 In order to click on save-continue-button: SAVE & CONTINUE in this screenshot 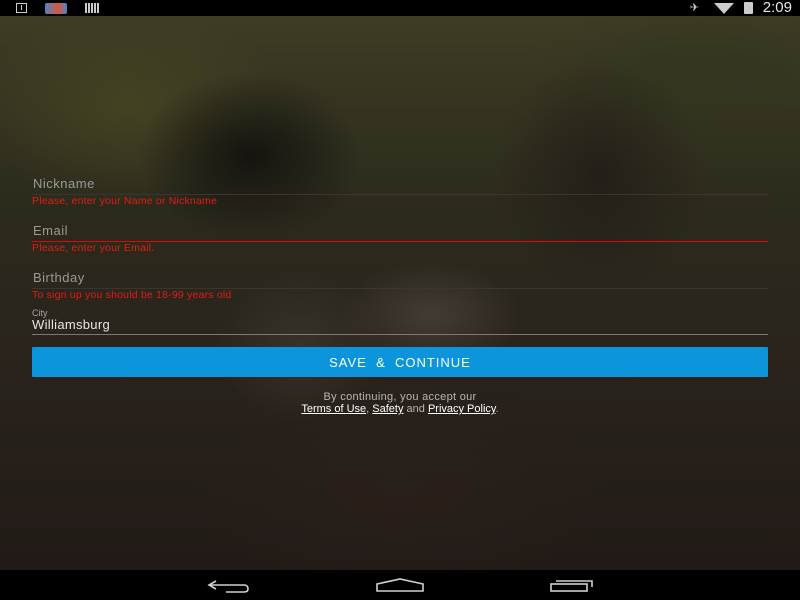, I will do `click(400, 362)`.